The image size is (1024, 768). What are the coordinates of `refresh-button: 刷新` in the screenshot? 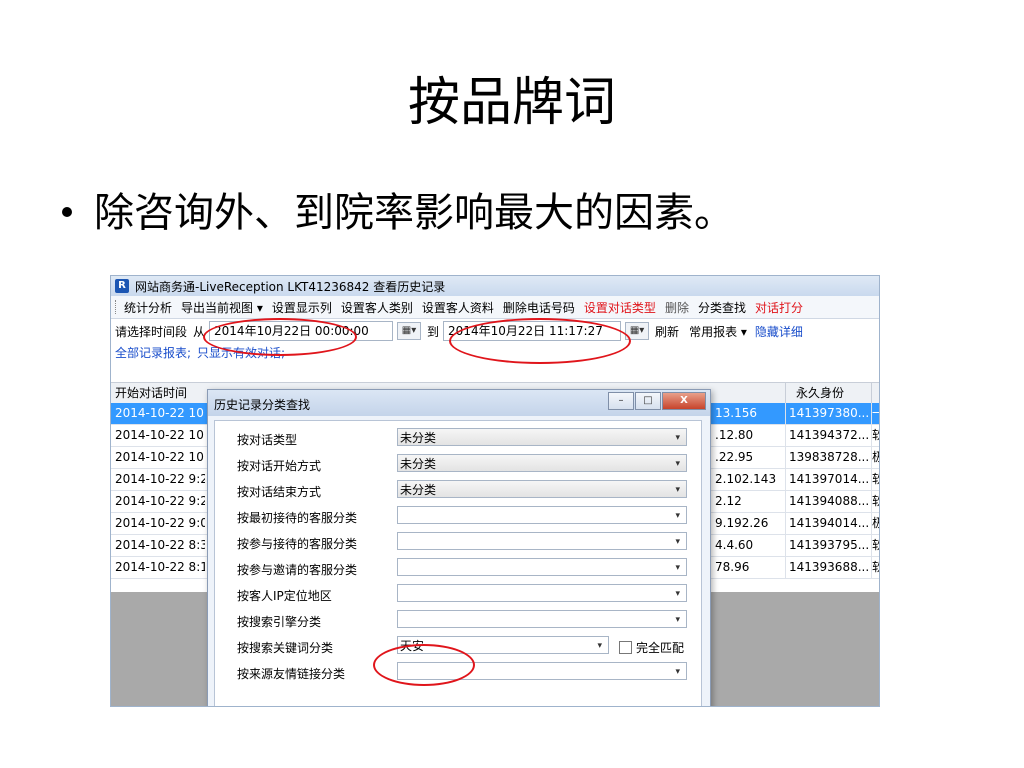 It's located at (667, 331).